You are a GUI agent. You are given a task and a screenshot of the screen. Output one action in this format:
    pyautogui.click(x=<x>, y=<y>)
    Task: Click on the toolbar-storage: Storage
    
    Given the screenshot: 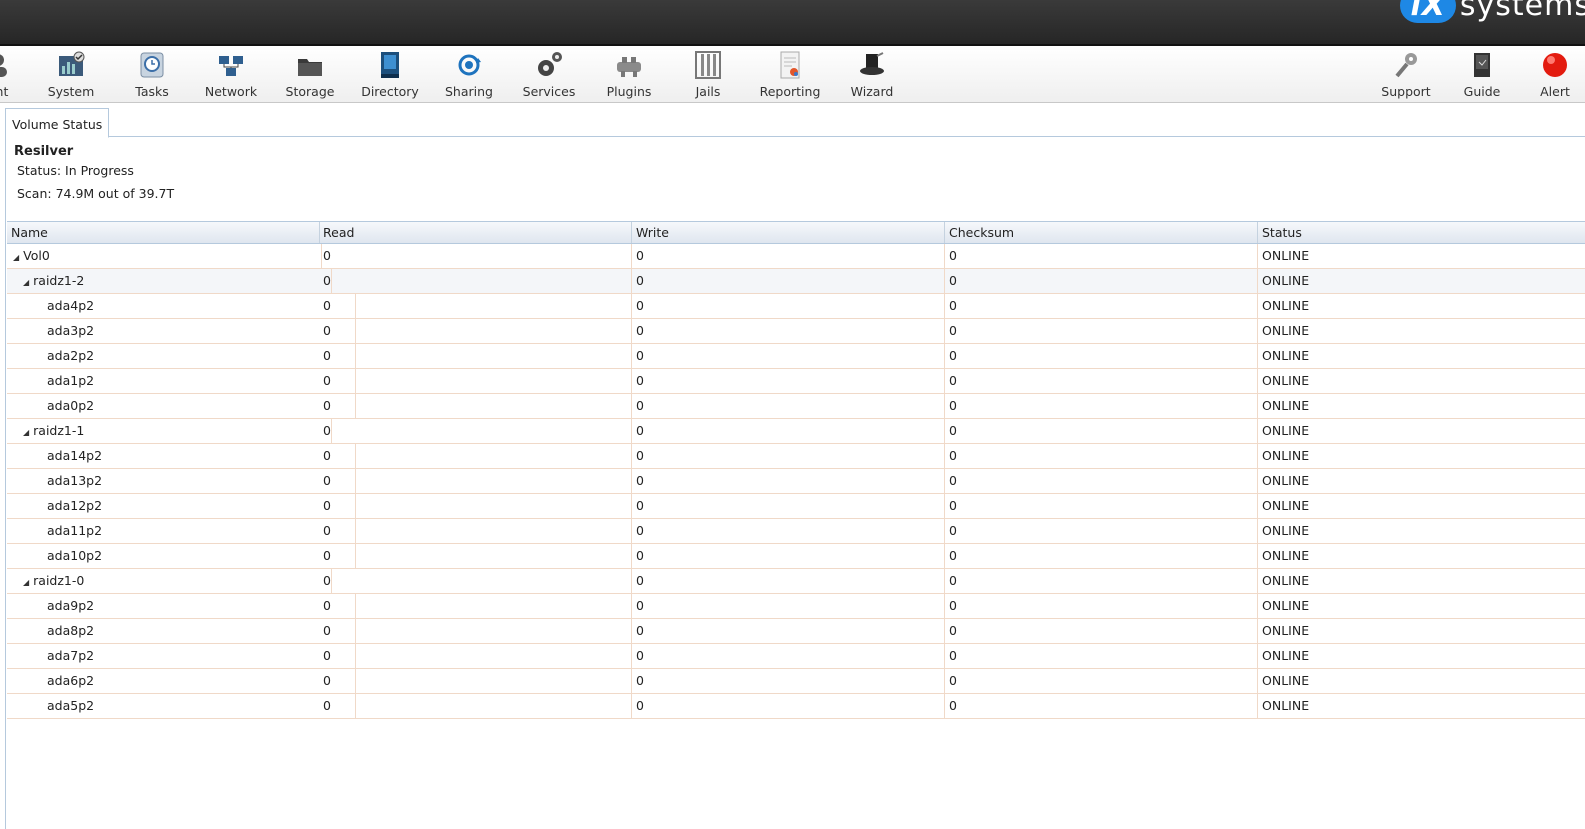 What is the action you would take?
    pyautogui.click(x=310, y=74)
    